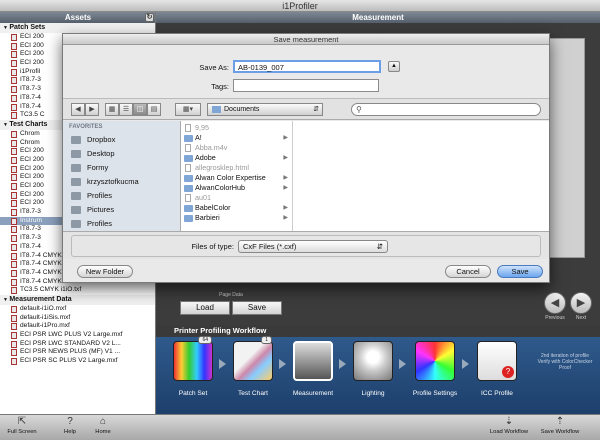 Image resolution: width=600 pixels, height=440 pixels. What do you see at coordinates (236, 188) in the screenshot?
I see `file-row: AlwanColorHub ▶` at bounding box center [236, 188].